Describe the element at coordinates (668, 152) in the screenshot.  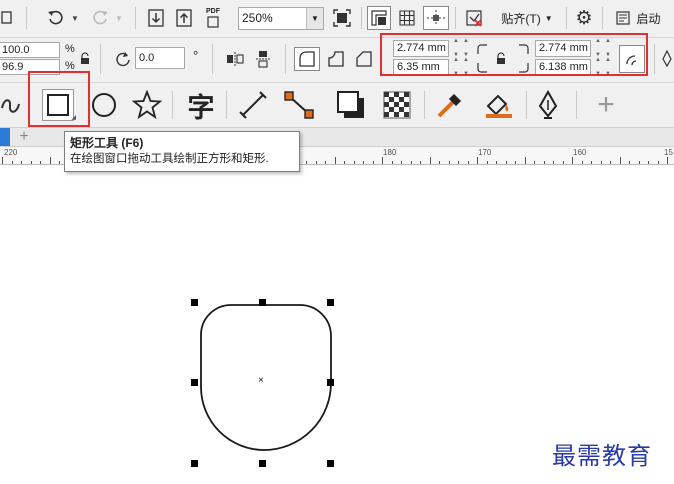
I see `ruler-label: 15` at that location.